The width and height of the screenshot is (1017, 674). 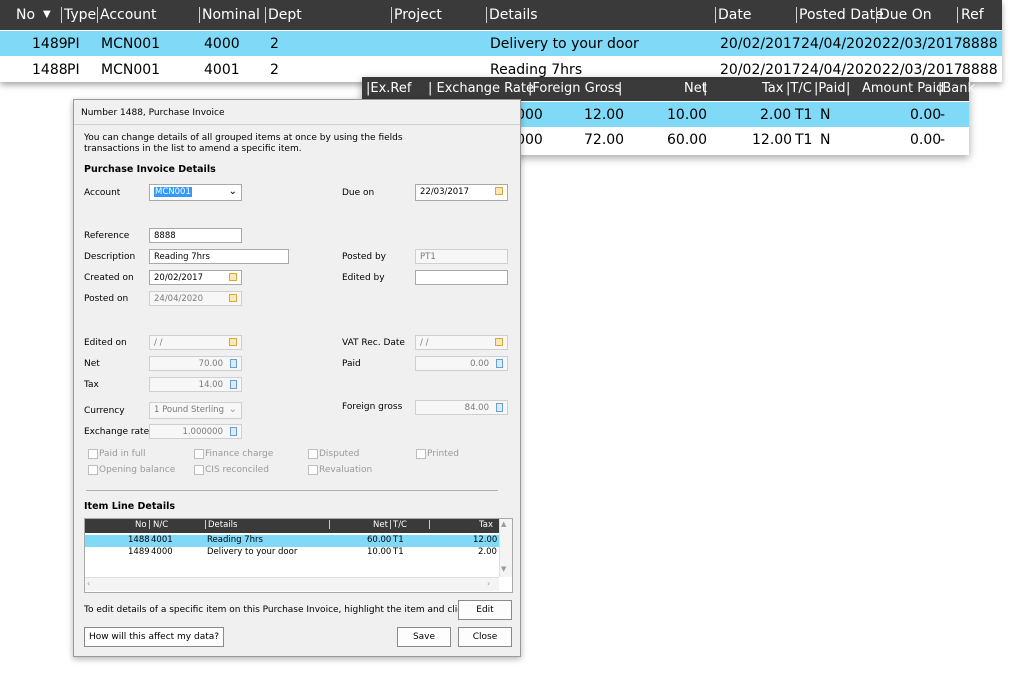 I want to click on item-lines-header: No | N/C | Details | Net | T/C | Tax, so click(x=292, y=526).